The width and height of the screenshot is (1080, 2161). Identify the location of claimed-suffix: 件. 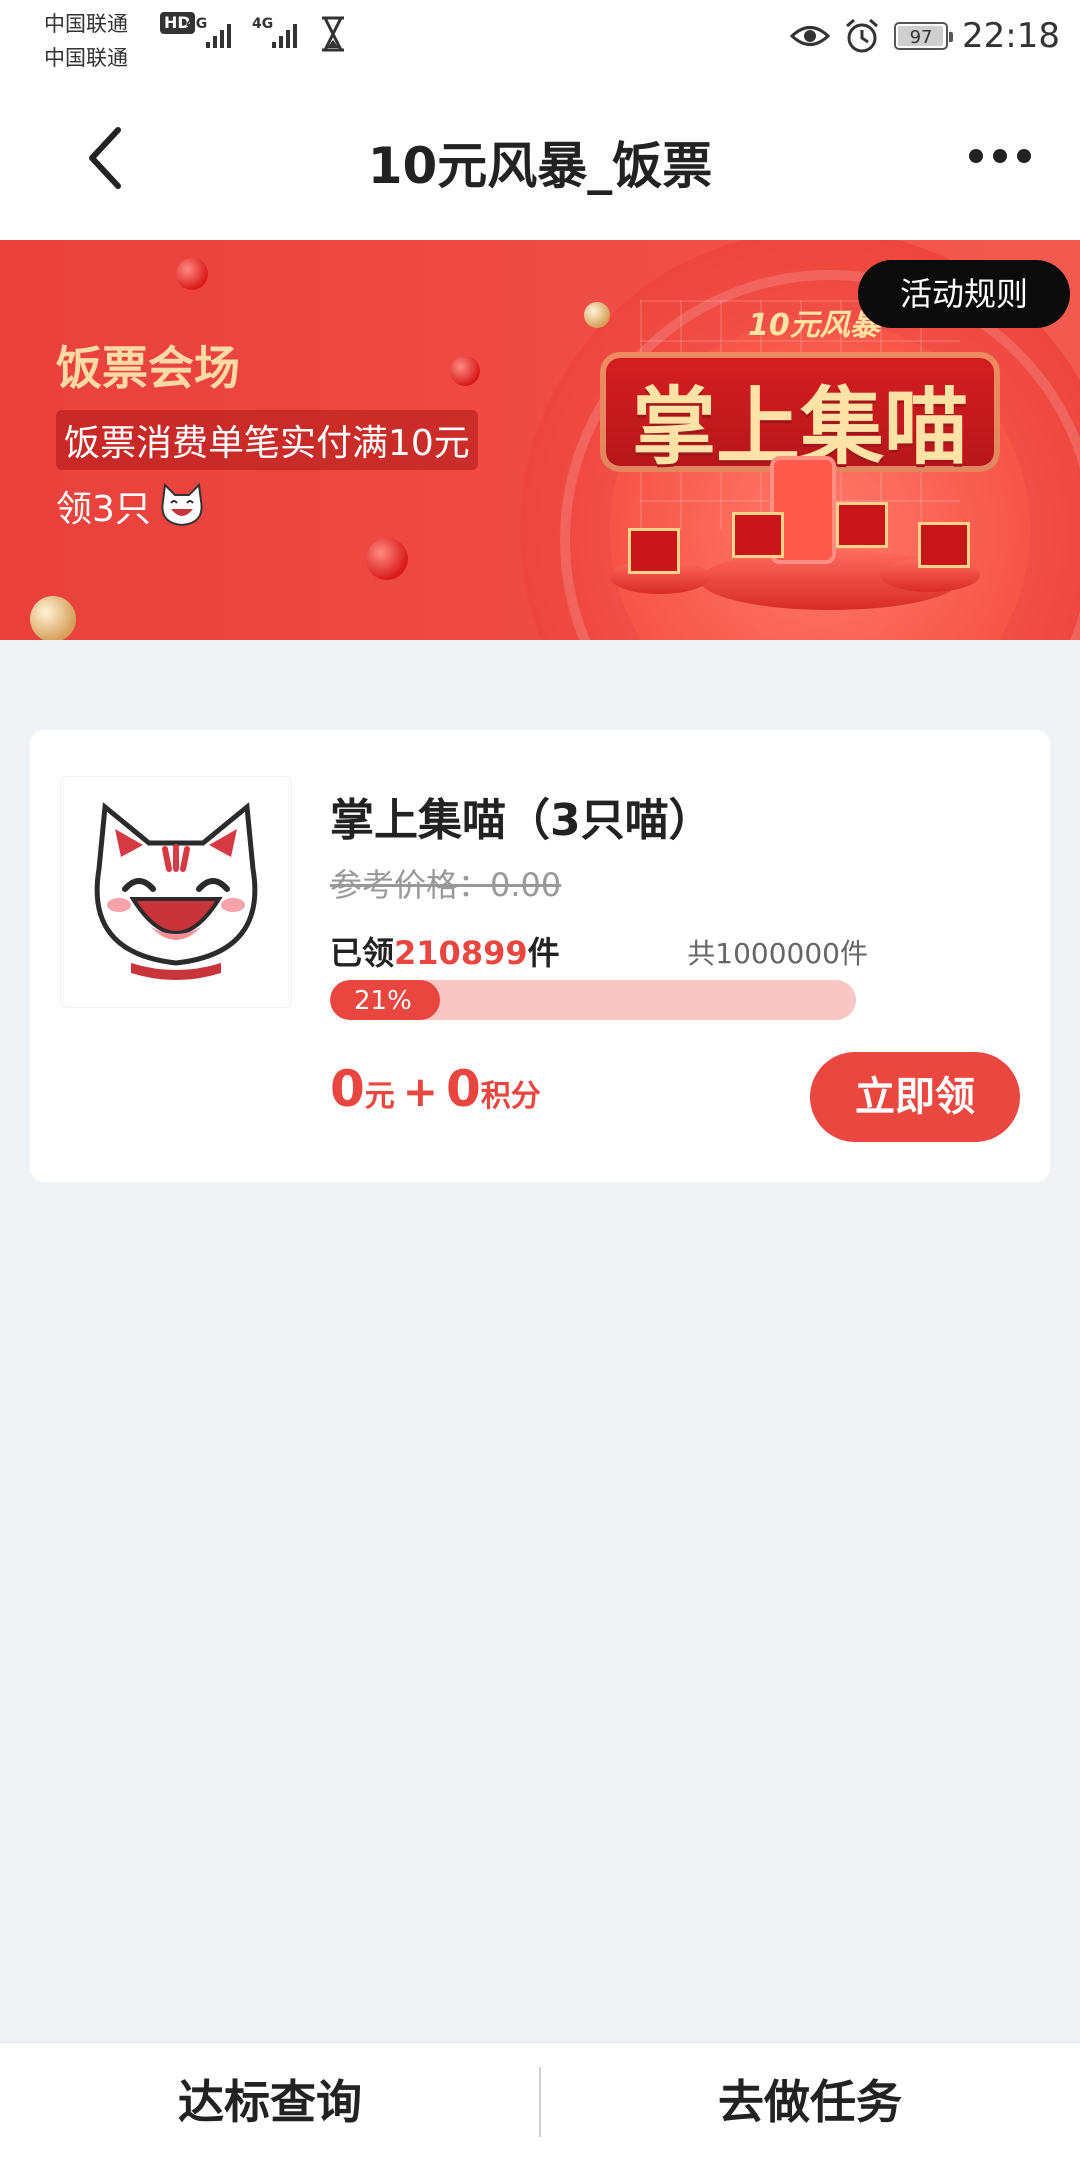
(543, 953).